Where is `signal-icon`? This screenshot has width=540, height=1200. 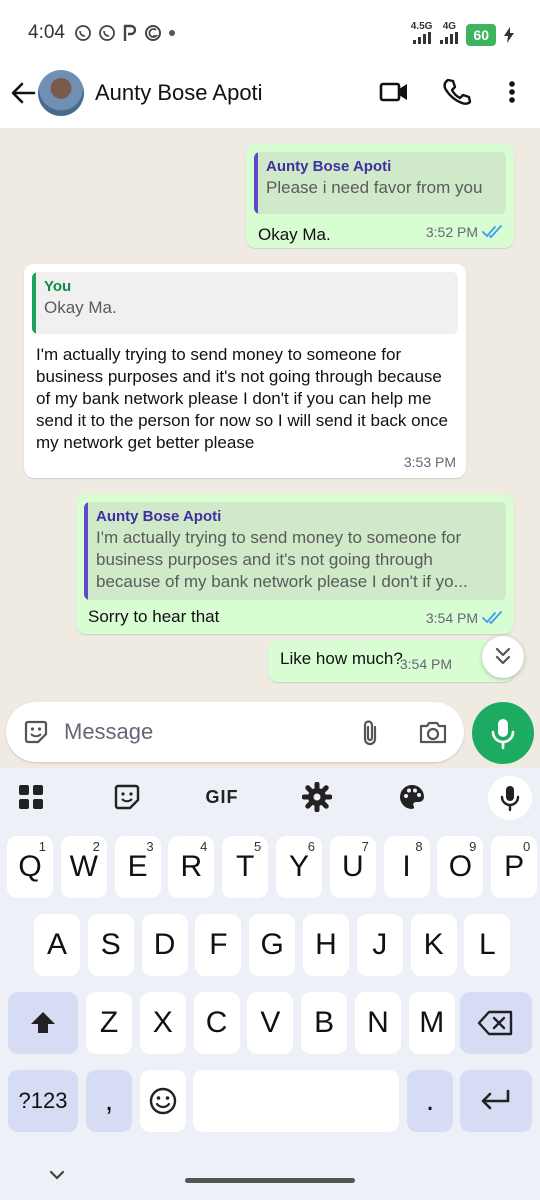
signal-icon is located at coordinates (421, 38).